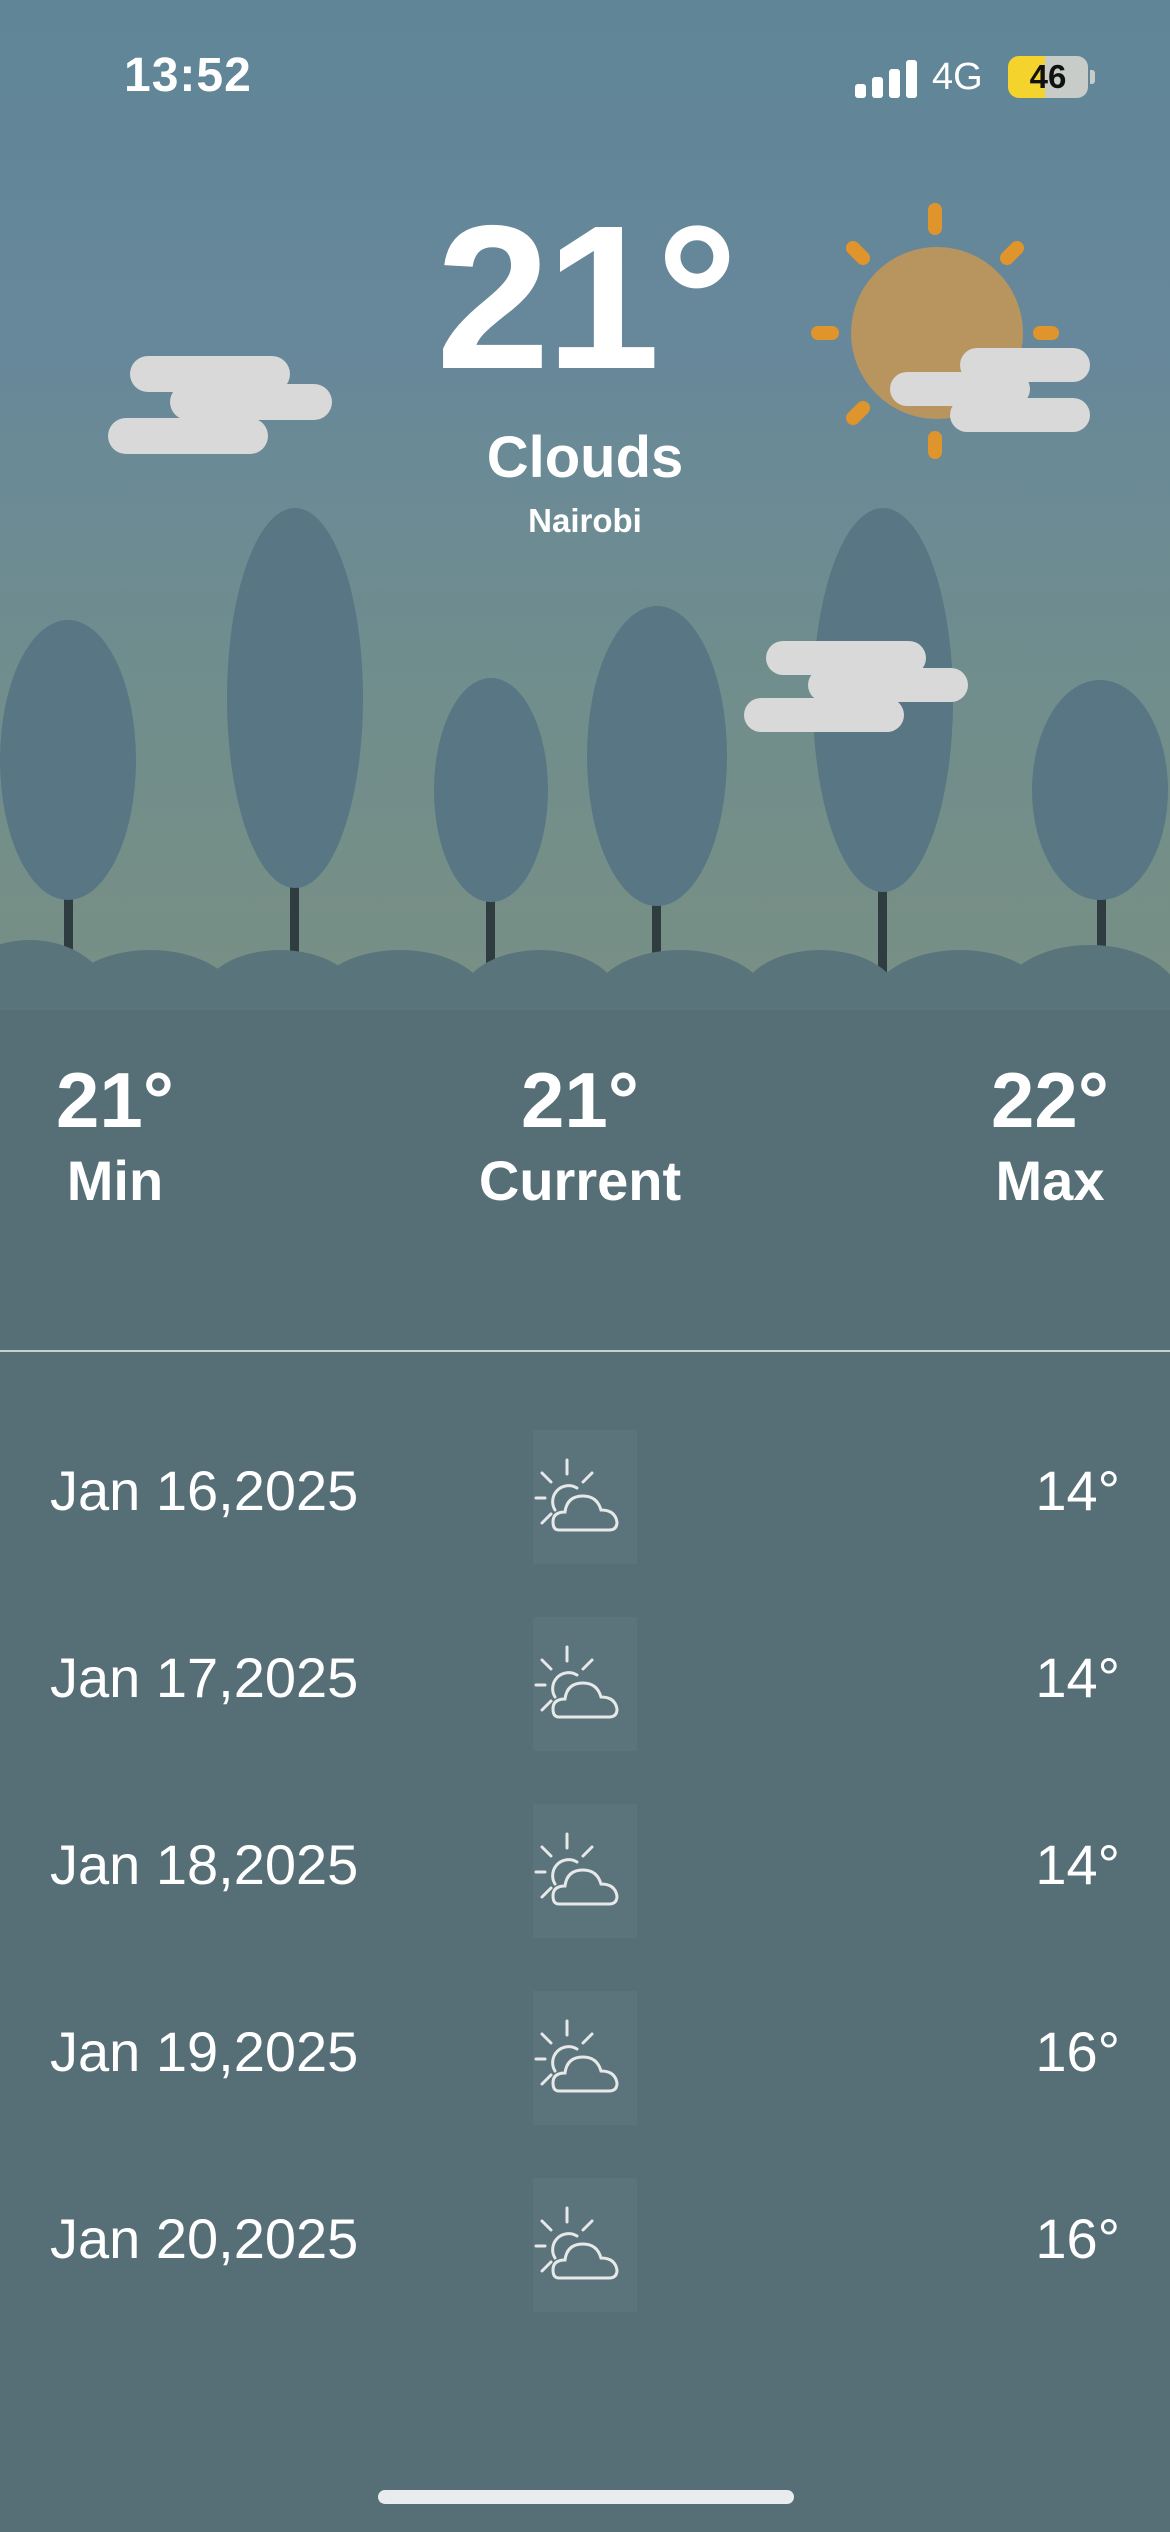  I want to click on current-stat-temperature: 21°, so click(580, 1100).